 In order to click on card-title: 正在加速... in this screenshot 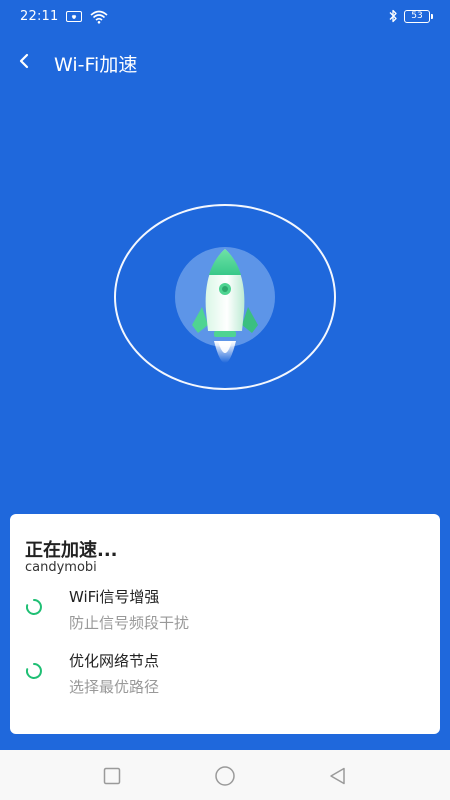, I will do `click(71, 550)`.